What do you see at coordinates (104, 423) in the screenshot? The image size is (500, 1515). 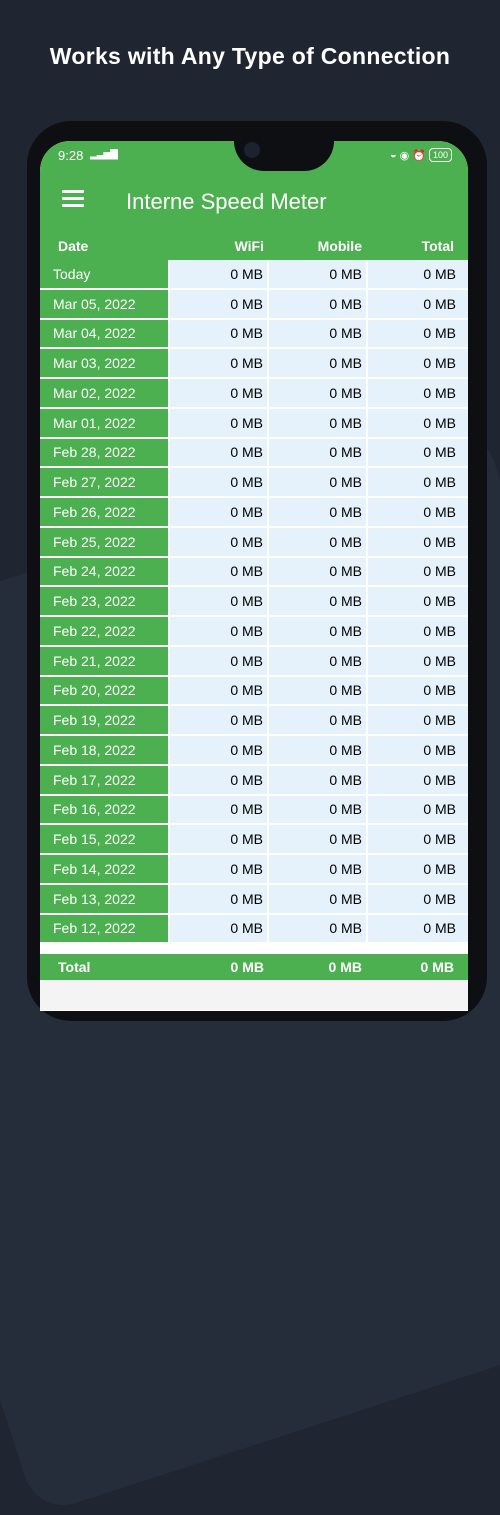 I see `cell-date: Mar 01, 2022` at bounding box center [104, 423].